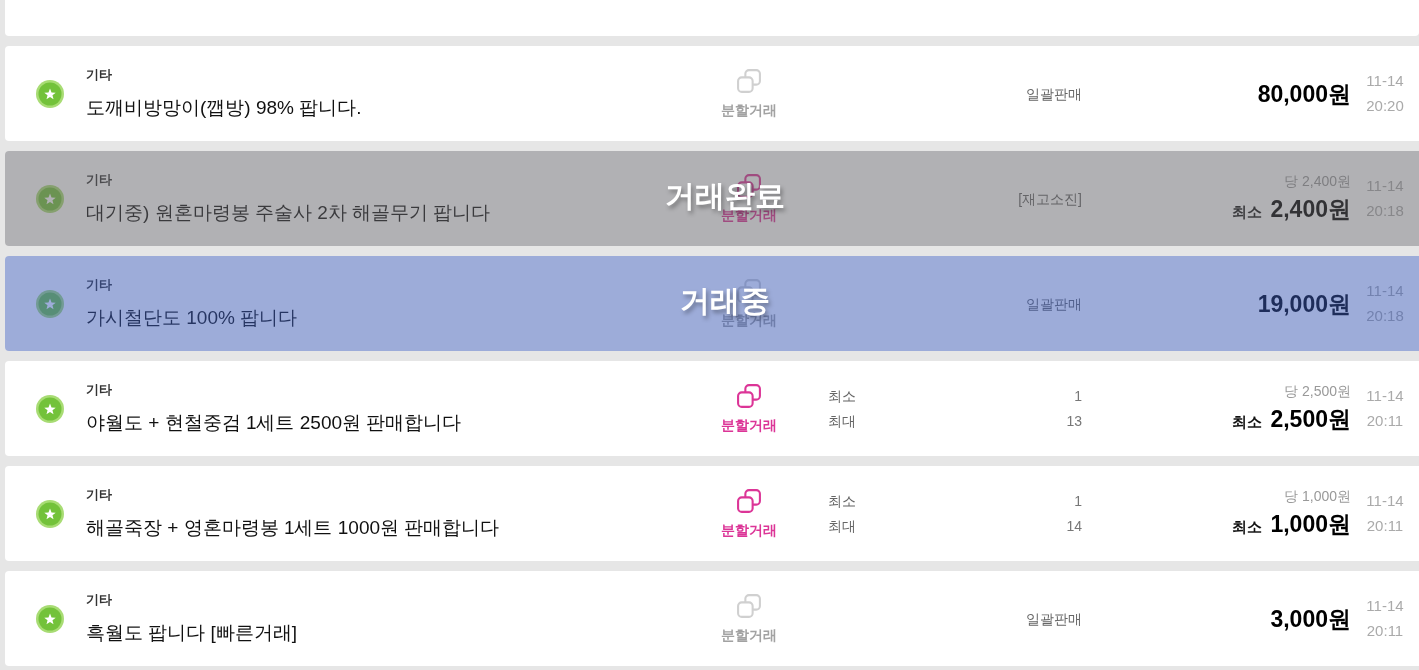  I want to click on unit-price: 당 2,500원, so click(1317, 390).